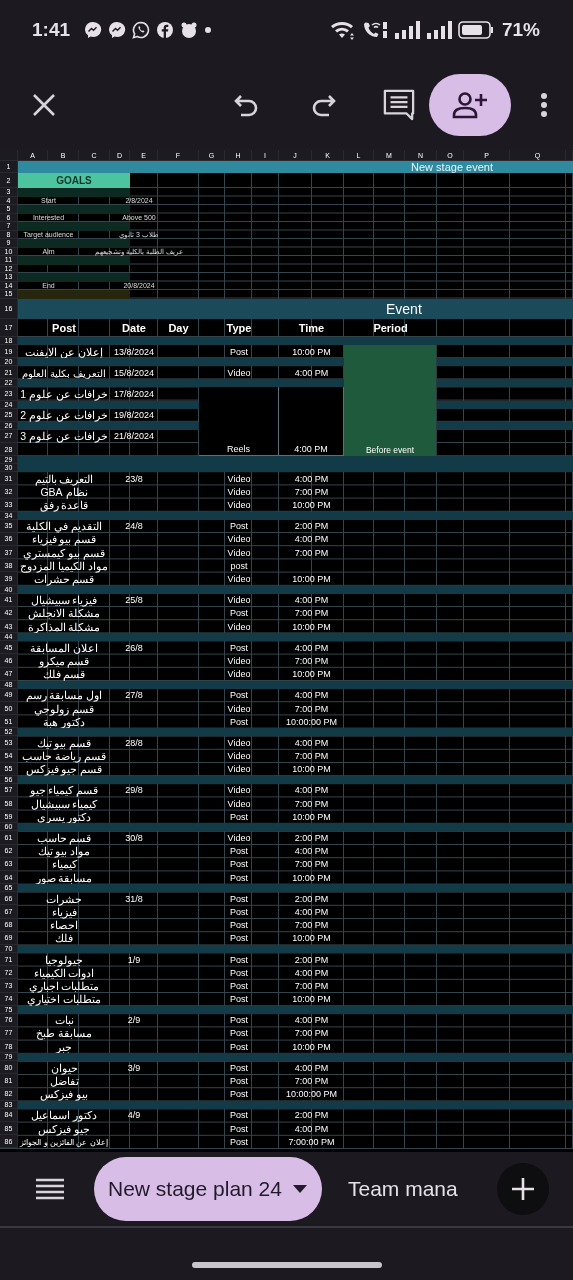 This screenshot has width=573, height=1280. I want to click on post-title-cell-text: جبر, so click(64, 1047).